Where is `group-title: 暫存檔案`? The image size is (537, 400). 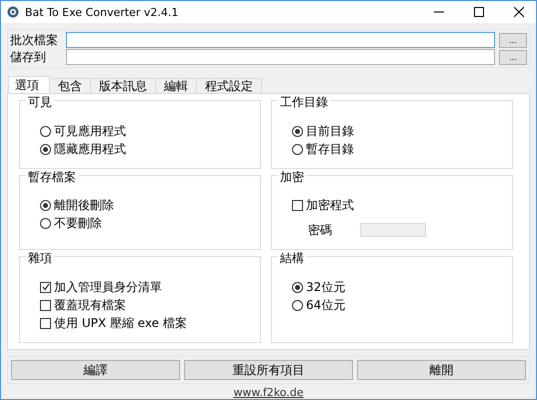
group-title: 暫存檔案 is located at coordinates (52, 177).